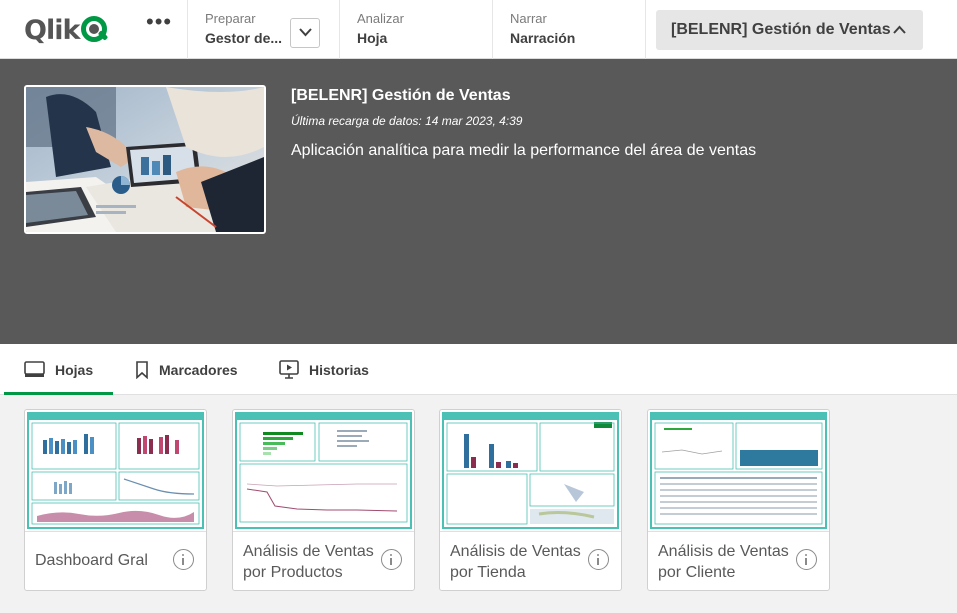 This screenshot has height=613, width=957. I want to click on more-options-icon: •••, so click(158, 26).